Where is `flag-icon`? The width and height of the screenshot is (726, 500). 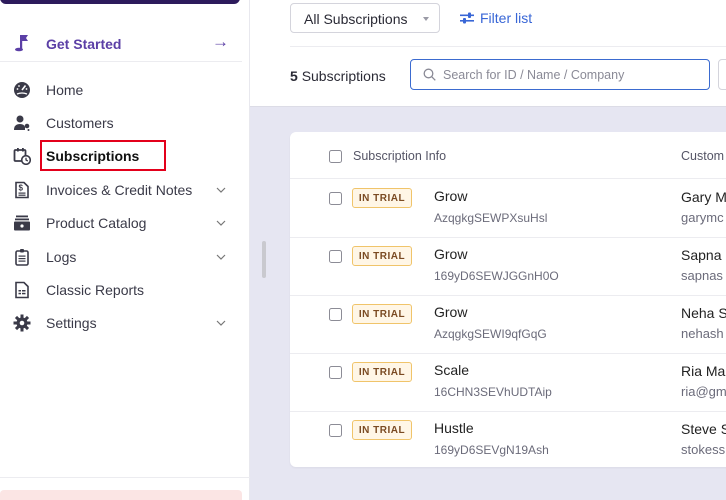 flag-icon is located at coordinates (21, 43).